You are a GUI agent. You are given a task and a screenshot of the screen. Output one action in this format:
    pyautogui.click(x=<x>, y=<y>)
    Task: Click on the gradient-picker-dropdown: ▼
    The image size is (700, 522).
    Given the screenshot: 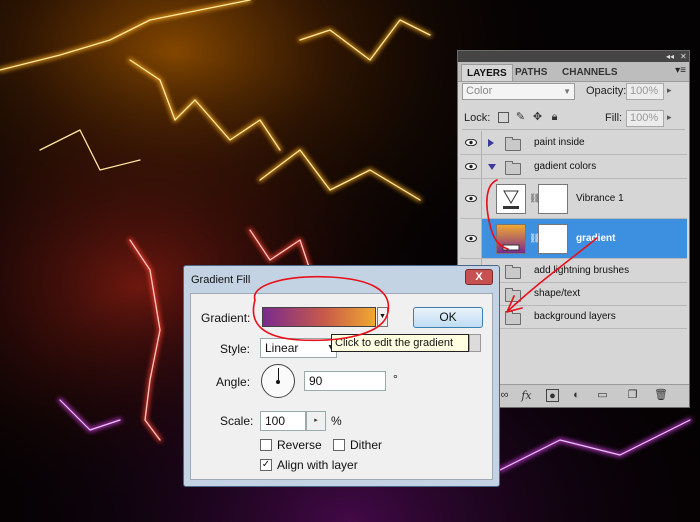 What is the action you would take?
    pyautogui.click(x=382, y=317)
    